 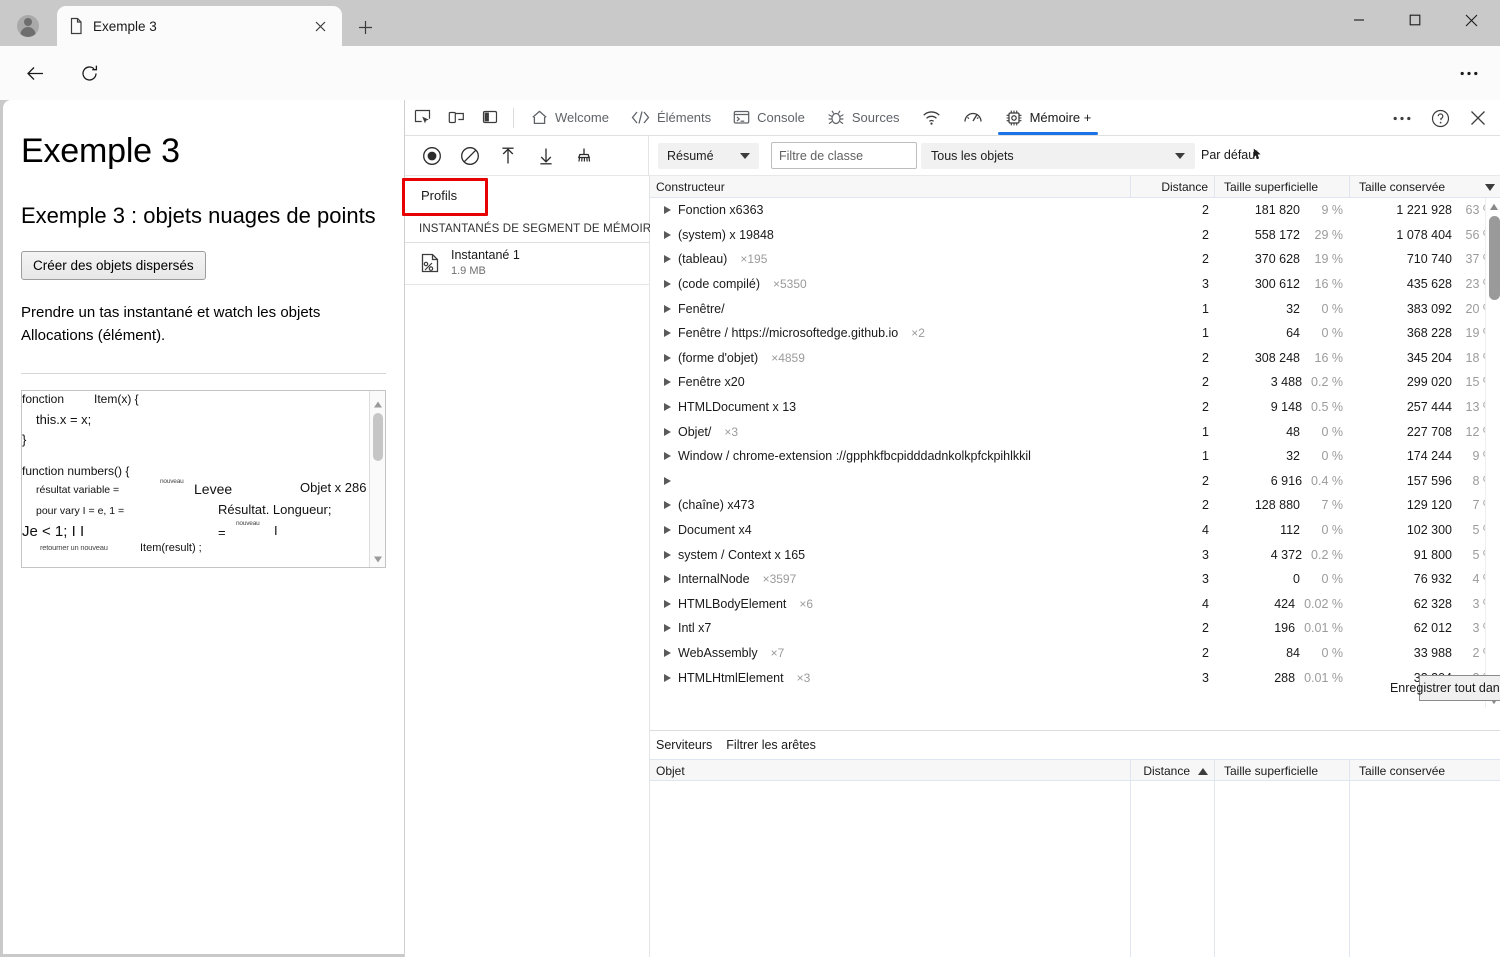 I want to click on table-row: Fenêtre/1 32 0 % 383 092 20 %, so click(x=1075, y=308).